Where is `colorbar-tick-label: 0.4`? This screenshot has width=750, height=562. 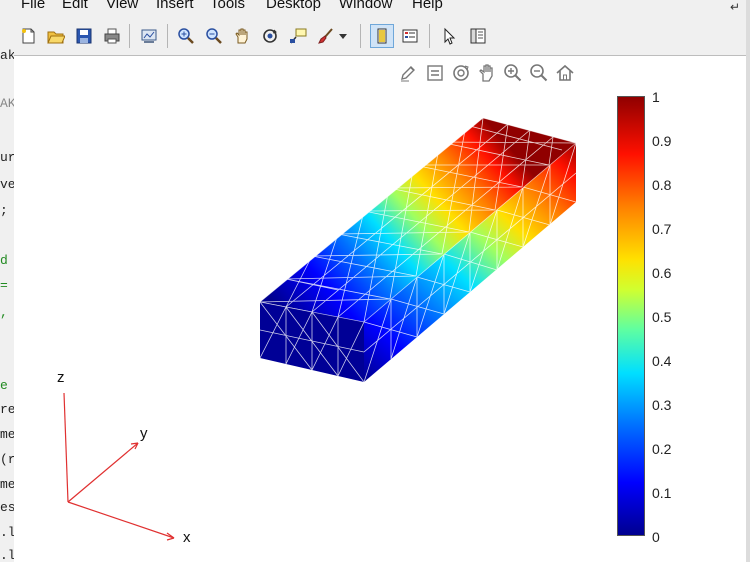
colorbar-tick-label: 0.4 is located at coordinates (662, 361).